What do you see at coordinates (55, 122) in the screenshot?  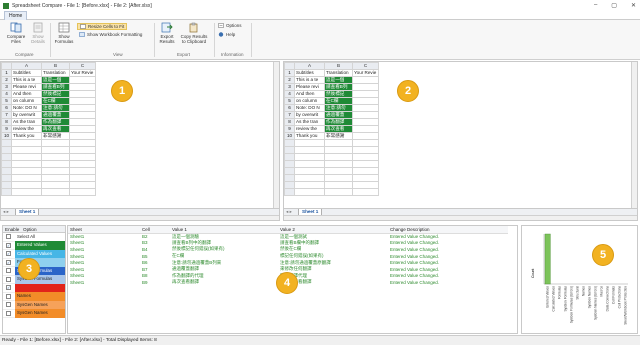 I see `grid-cell: 作為翻譯` at bounding box center [55, 122].